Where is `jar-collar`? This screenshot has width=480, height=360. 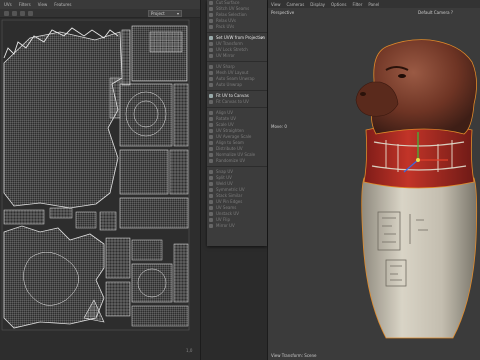
jar-collar is located at coordinates (419, 156).